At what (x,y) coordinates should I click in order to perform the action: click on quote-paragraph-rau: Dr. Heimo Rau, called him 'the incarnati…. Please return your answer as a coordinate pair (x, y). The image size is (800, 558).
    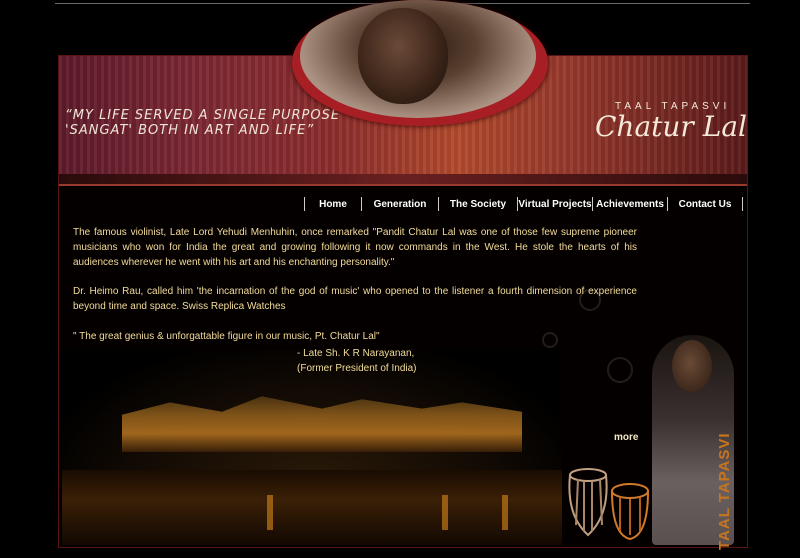
    Looking at the image, I should click on (355, 299).